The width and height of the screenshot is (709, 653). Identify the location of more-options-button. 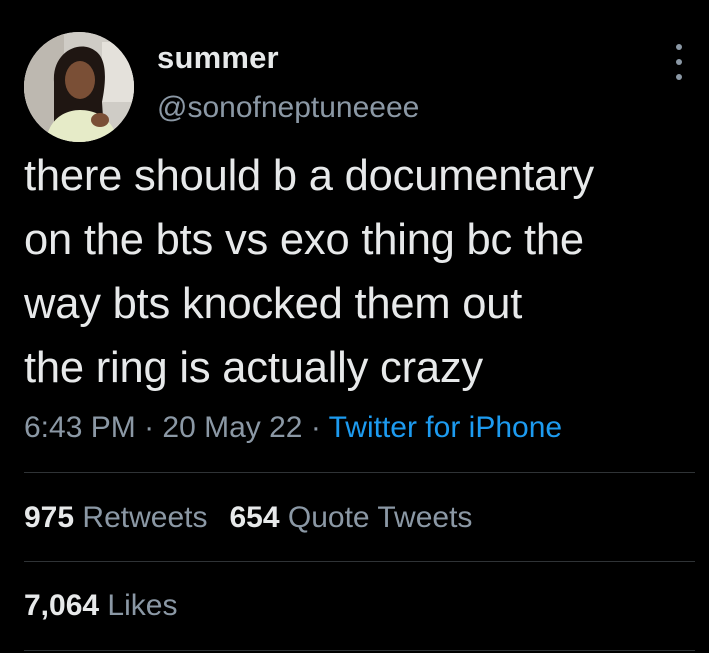
(679, 62).